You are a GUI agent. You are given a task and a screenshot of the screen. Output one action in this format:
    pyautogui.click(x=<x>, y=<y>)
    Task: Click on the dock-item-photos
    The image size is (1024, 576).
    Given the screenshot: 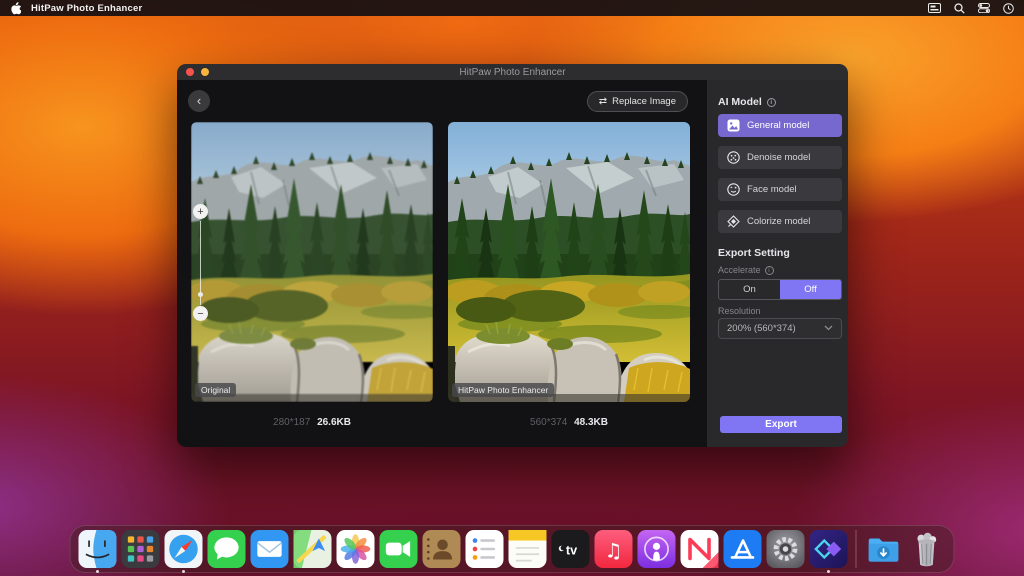 What is the action you would take?
    pyautogui.click(x=355, y=549)
    